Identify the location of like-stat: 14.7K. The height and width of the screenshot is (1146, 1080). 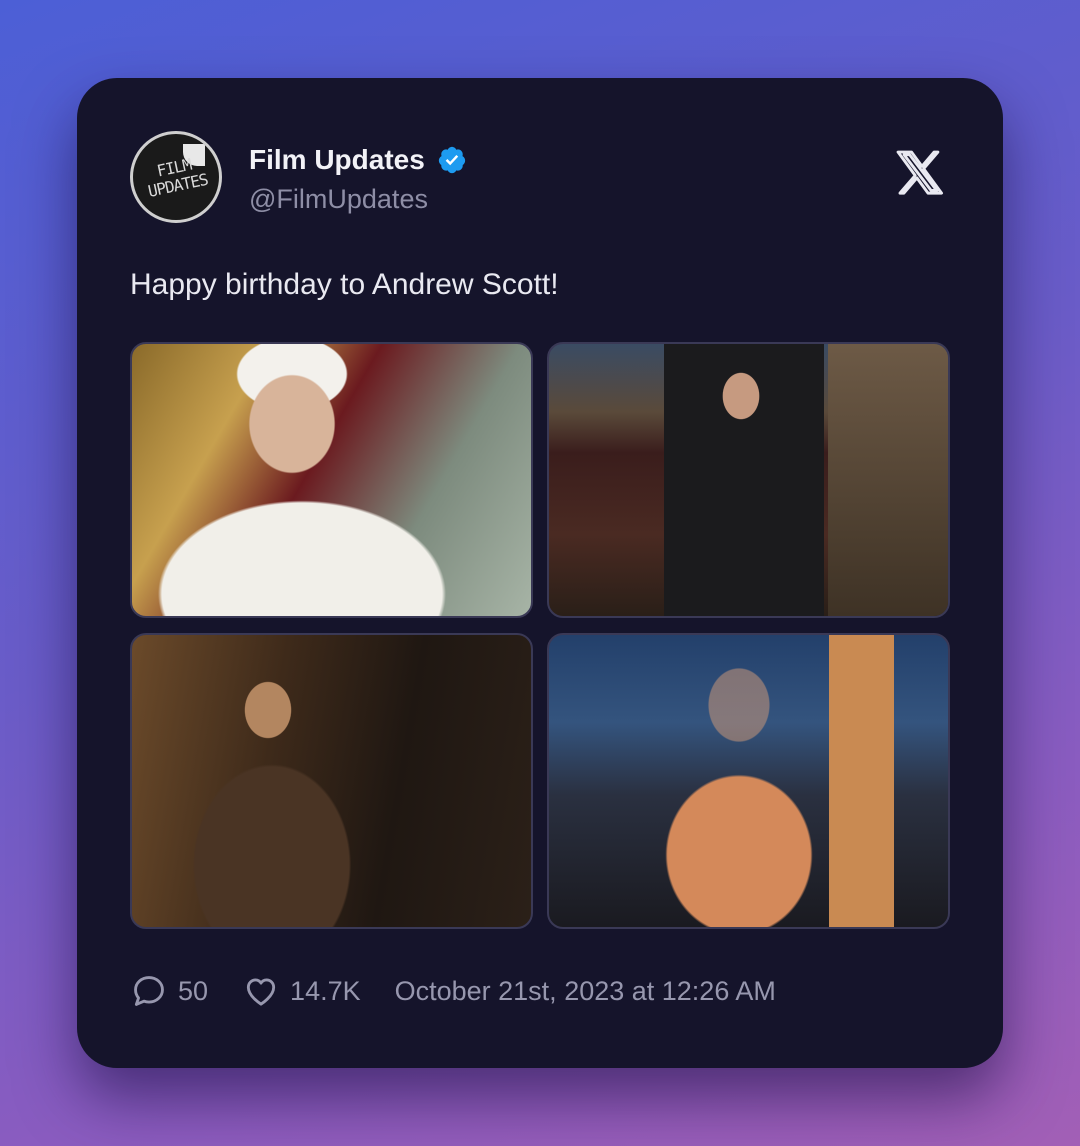
(301, 991).